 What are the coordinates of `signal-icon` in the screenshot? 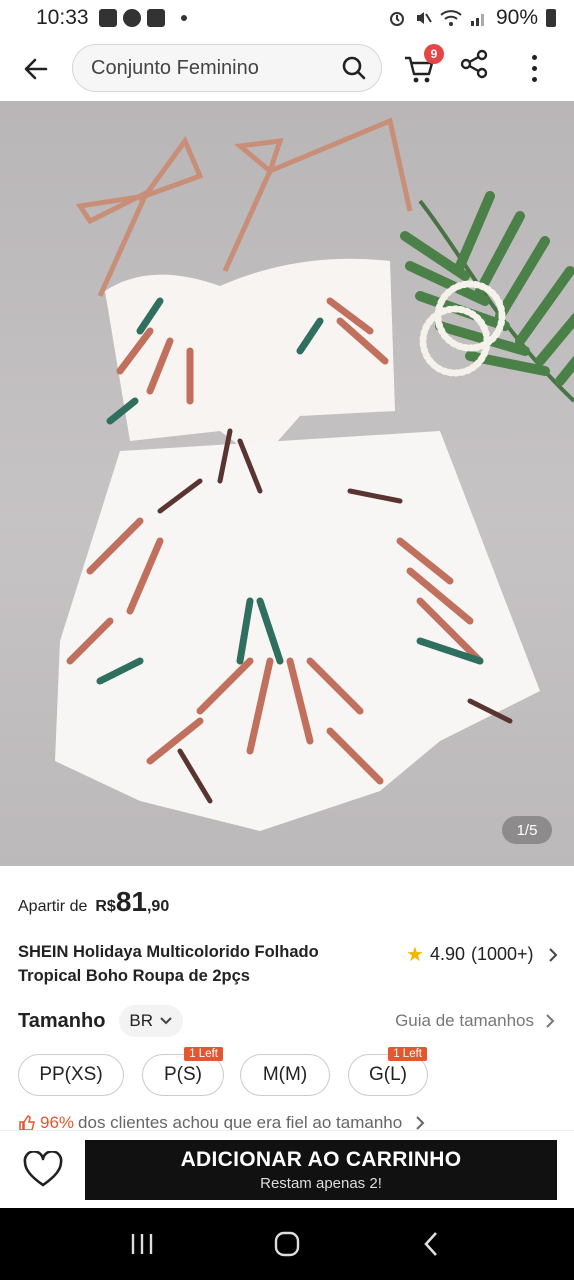 It's located at (477, 20).